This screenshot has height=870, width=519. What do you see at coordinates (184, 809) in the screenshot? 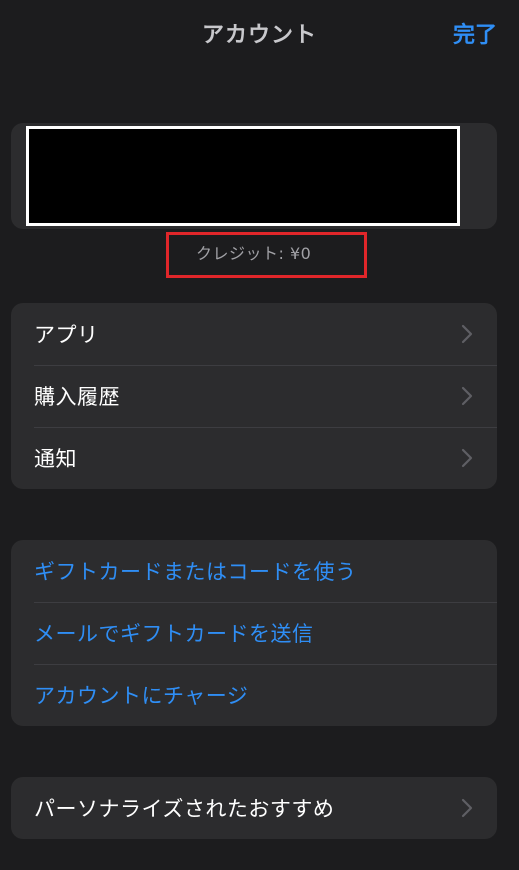
I see `row-personalized-recommendations-label: パーソナライズされたおすすめ` at bounding box center [184, 809].